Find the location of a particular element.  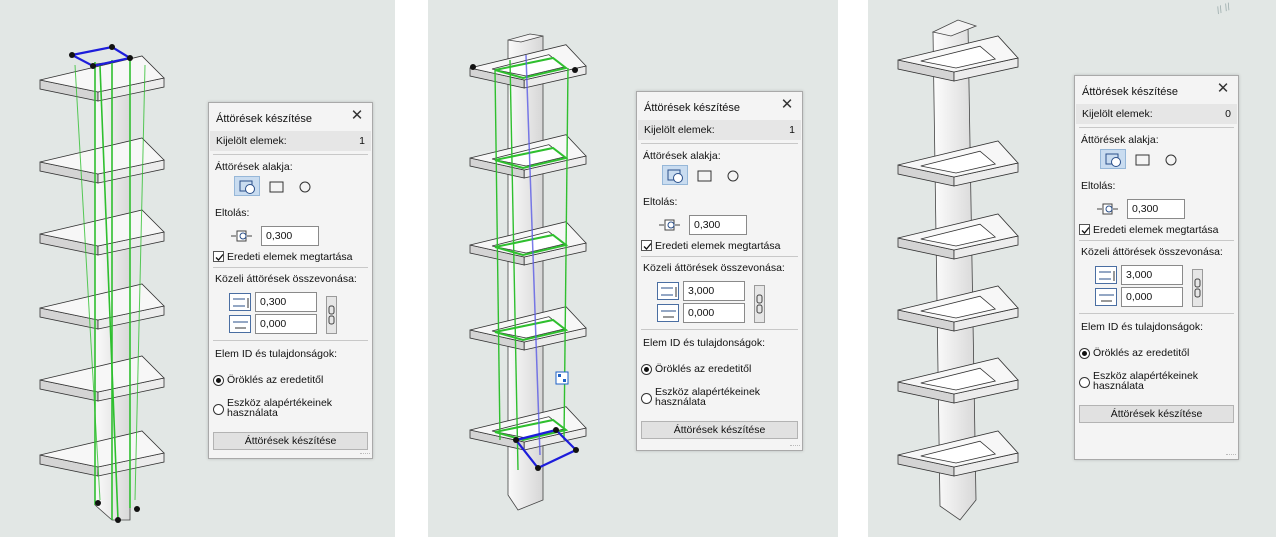

vertical-merge-distance-input: 0,300 is located at coordinates (286, 302).